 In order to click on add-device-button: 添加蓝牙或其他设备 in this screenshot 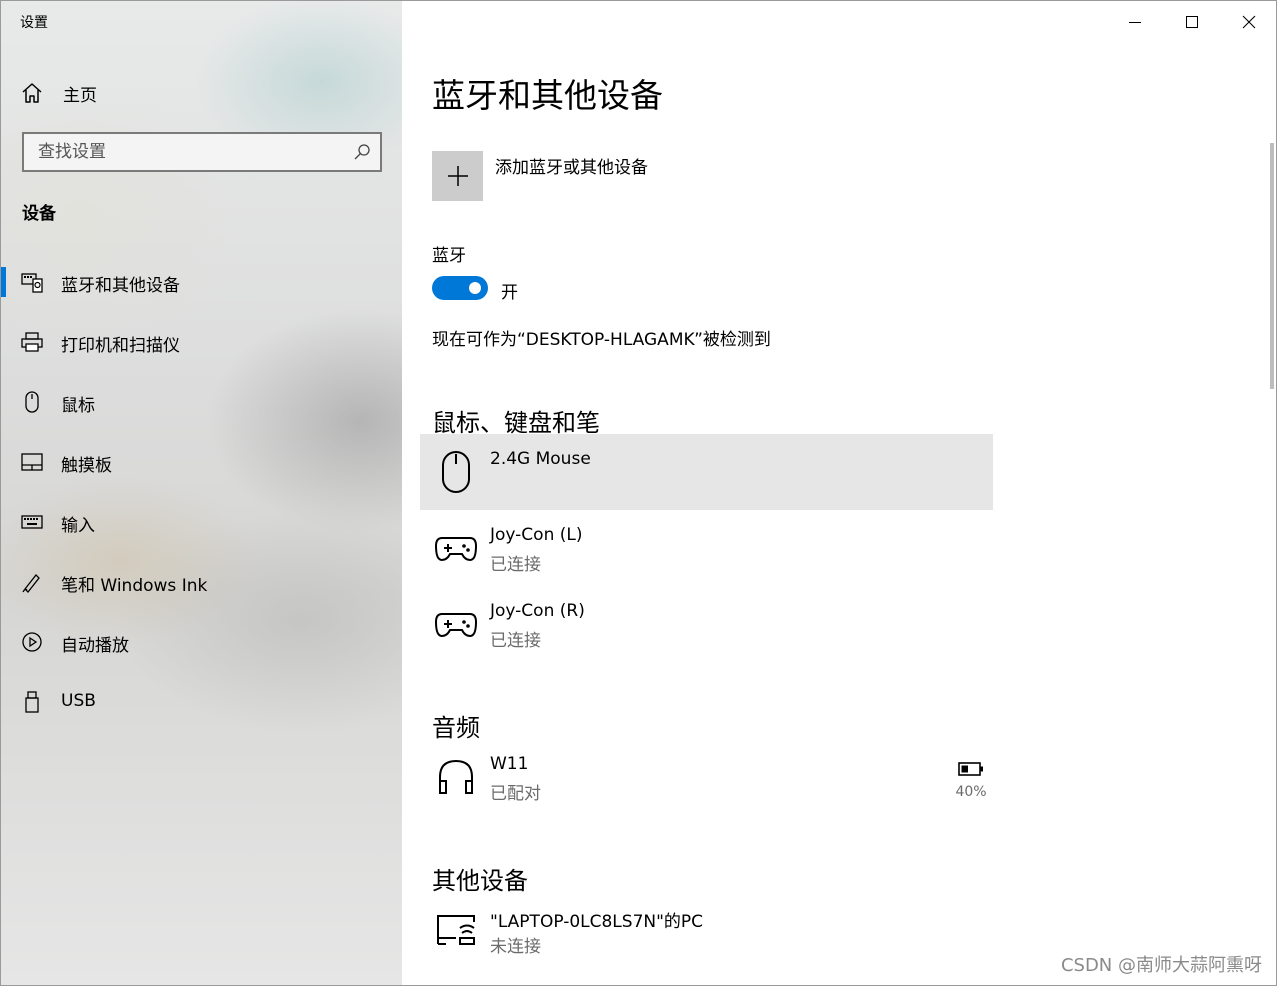, I will do `click(540, 176)`.